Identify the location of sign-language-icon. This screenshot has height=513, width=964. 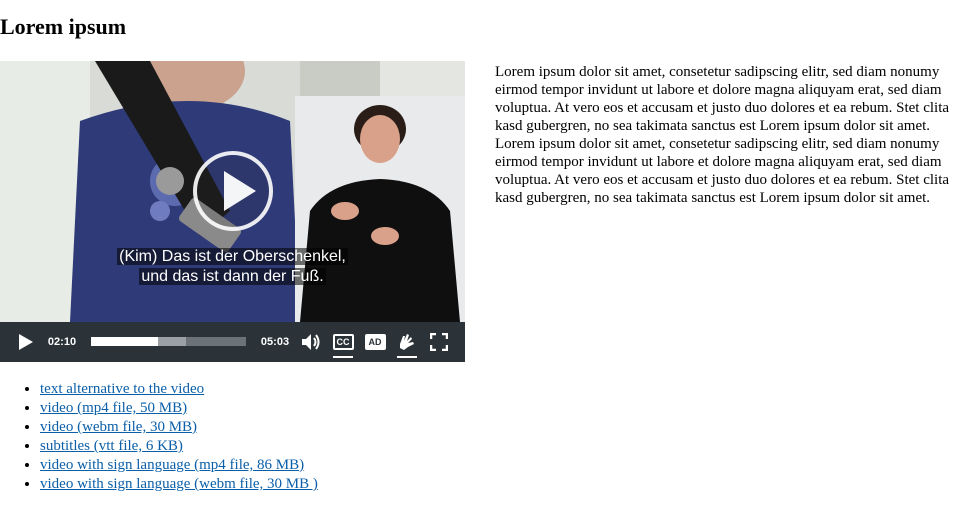
(407, 342).